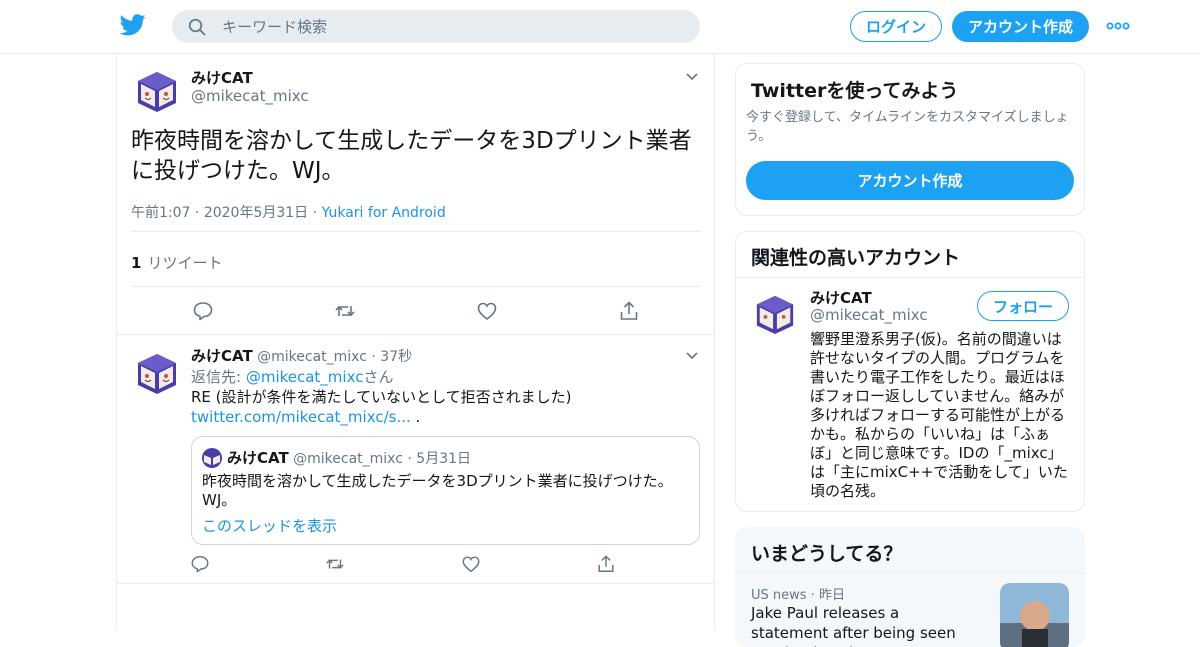 This screenshot has height=647, width=1200. I want to click on signup-card-title: Twitterを使ってみよう, so click(855, 91).